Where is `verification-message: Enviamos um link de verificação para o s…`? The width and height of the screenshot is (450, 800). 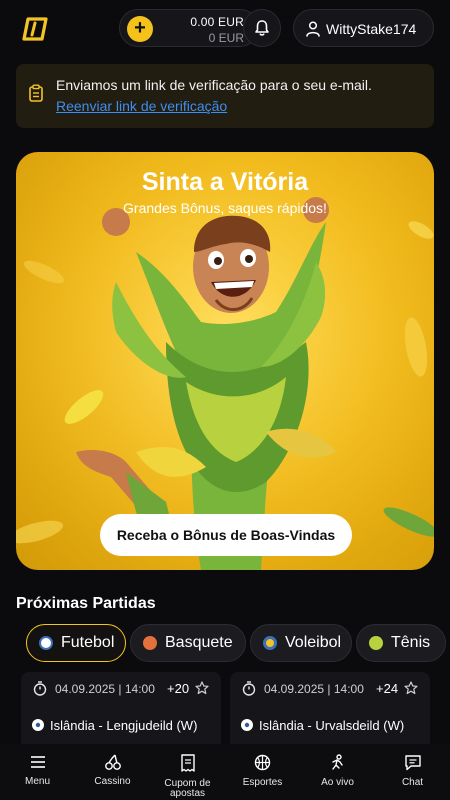
verification-message: Enviamos um link de verificação para o s… is located at coordinates (214, 85).